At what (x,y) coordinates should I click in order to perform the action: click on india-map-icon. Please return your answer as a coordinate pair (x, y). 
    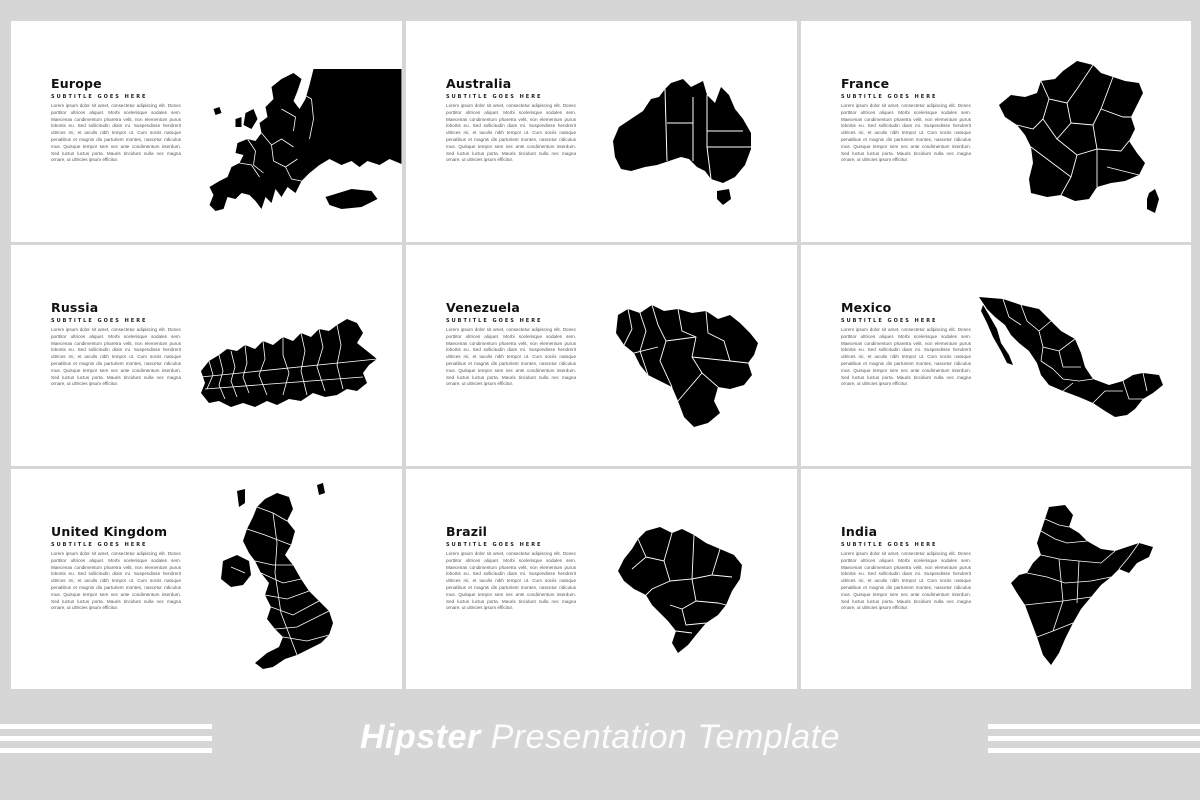
    Looking at the image, I should click on (1082, 586).